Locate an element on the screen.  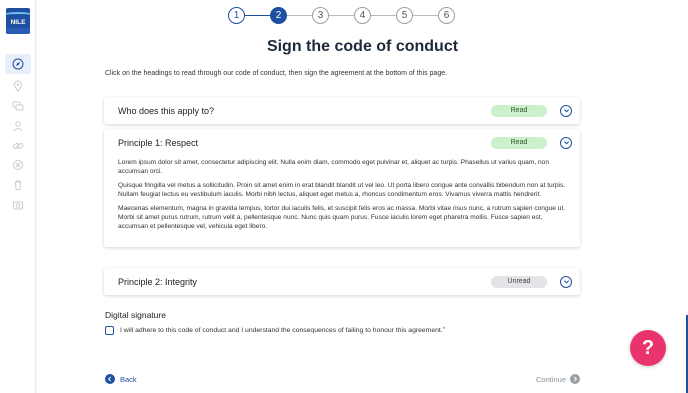
step-2: 2 is located at coordinates (278, 15).